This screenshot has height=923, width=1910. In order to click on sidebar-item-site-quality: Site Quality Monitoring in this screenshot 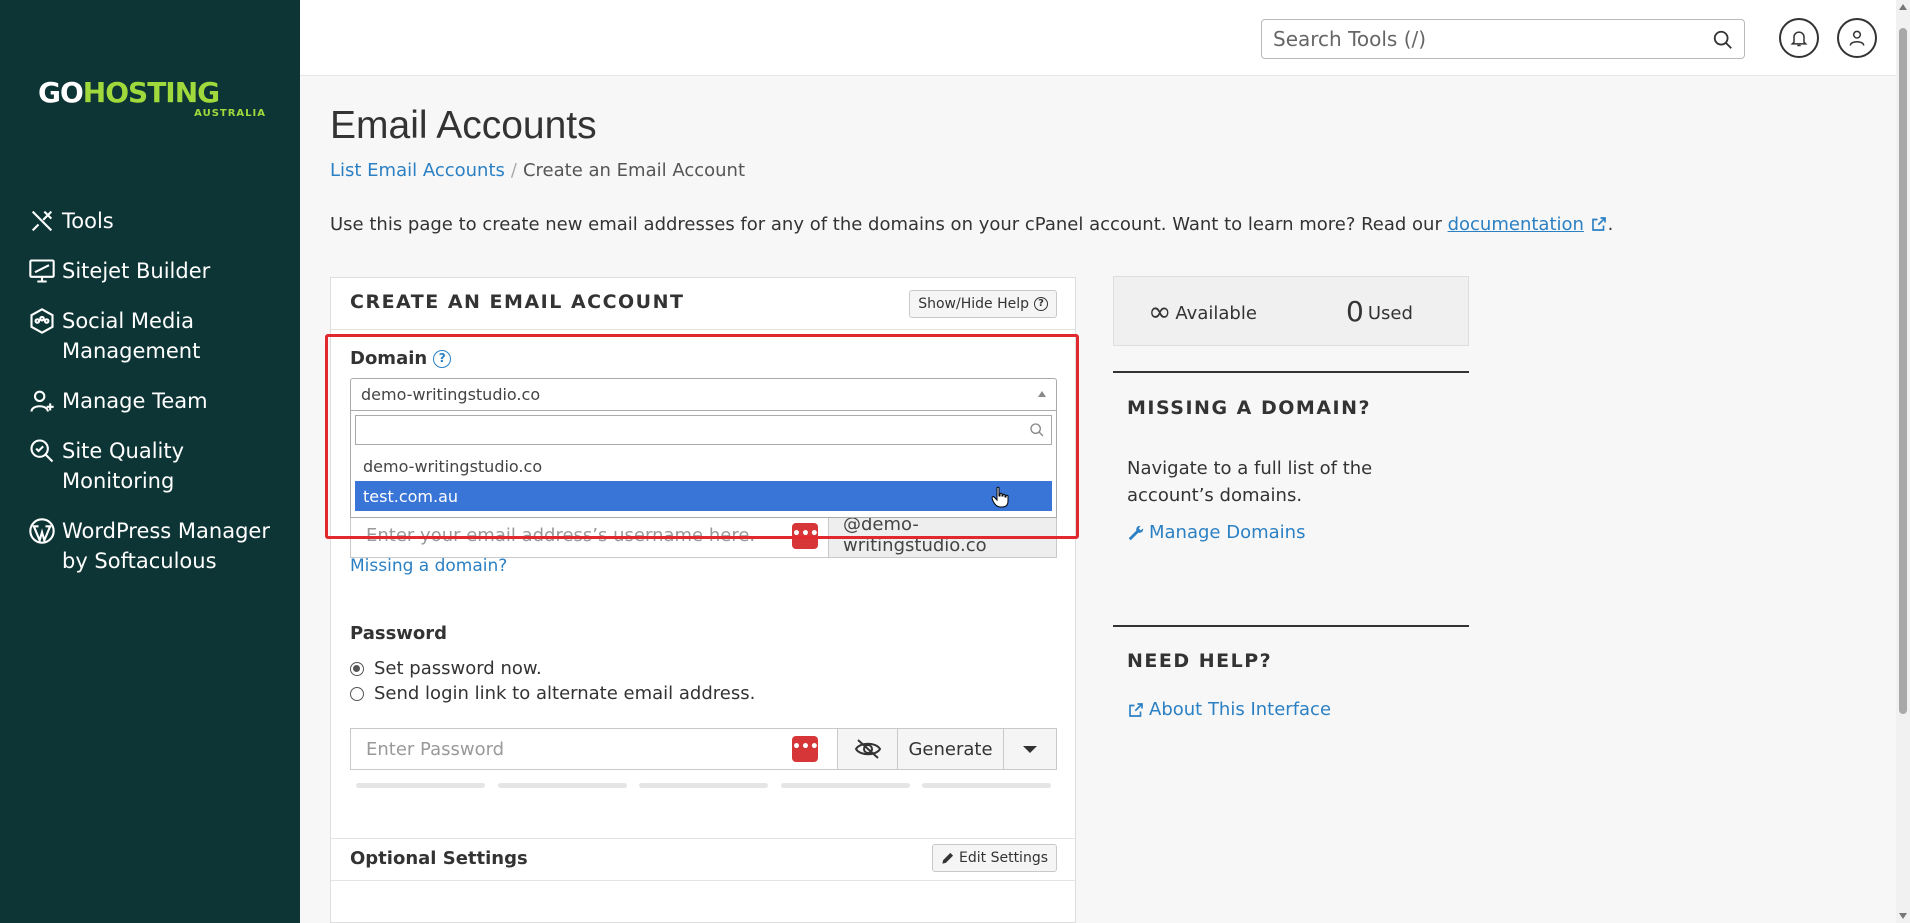, I will do `click(159, 466)`.